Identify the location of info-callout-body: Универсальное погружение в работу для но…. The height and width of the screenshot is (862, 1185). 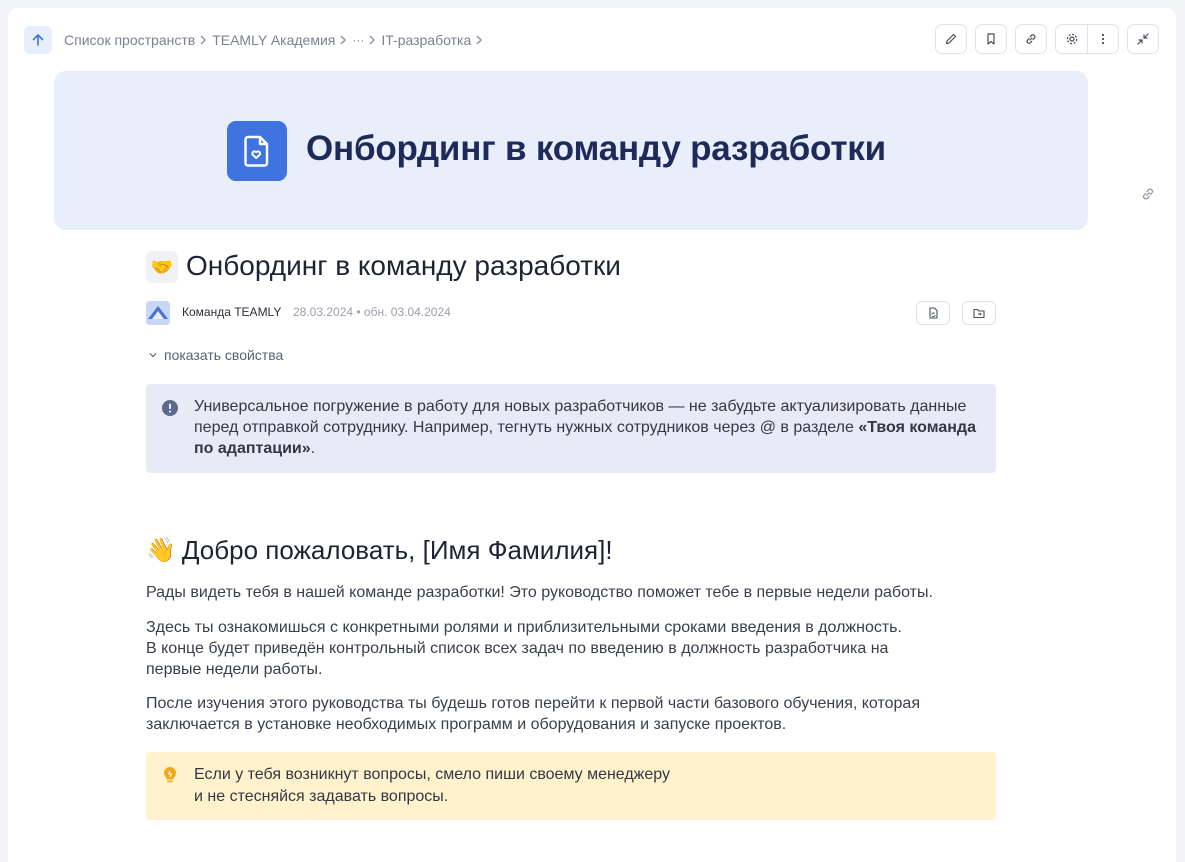
(580, 417).